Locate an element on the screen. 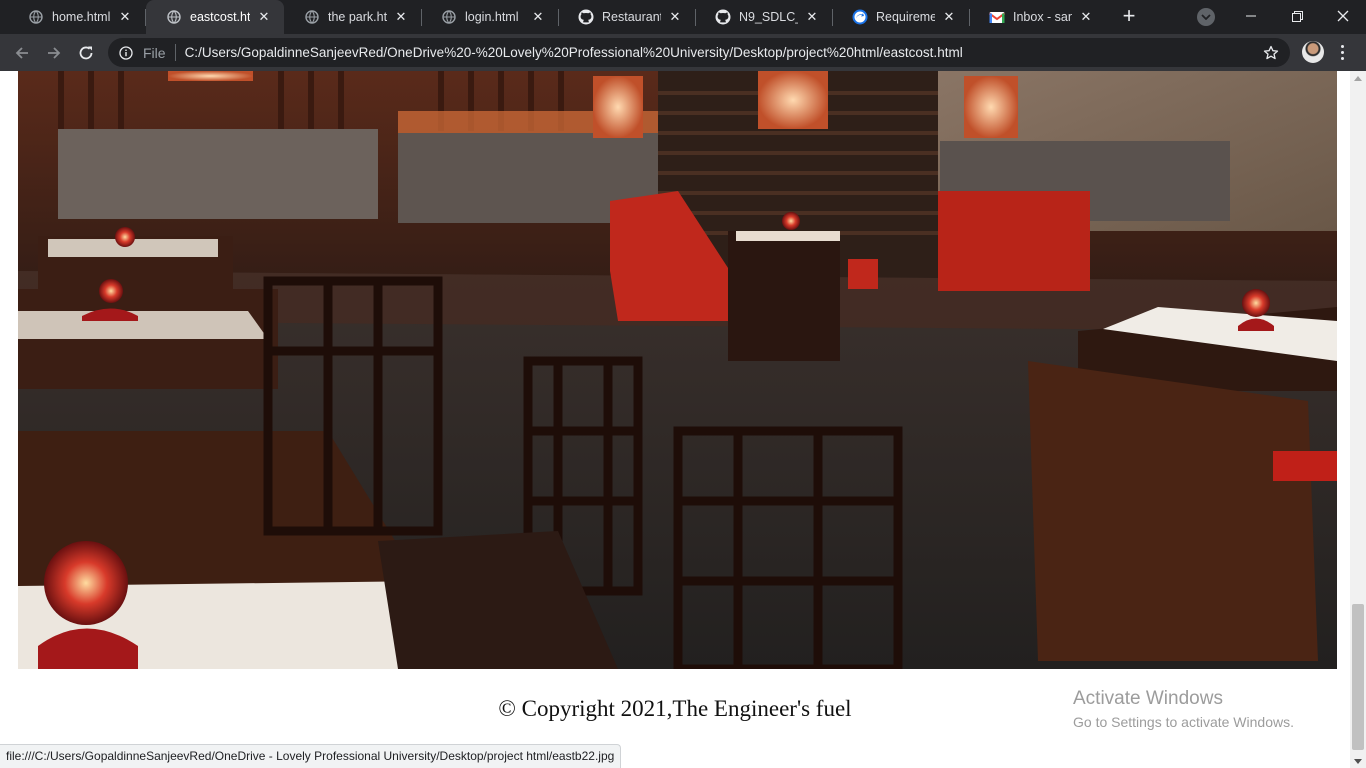  tab-requirements: Requirements ✕ is located at coordinates (900, 17).